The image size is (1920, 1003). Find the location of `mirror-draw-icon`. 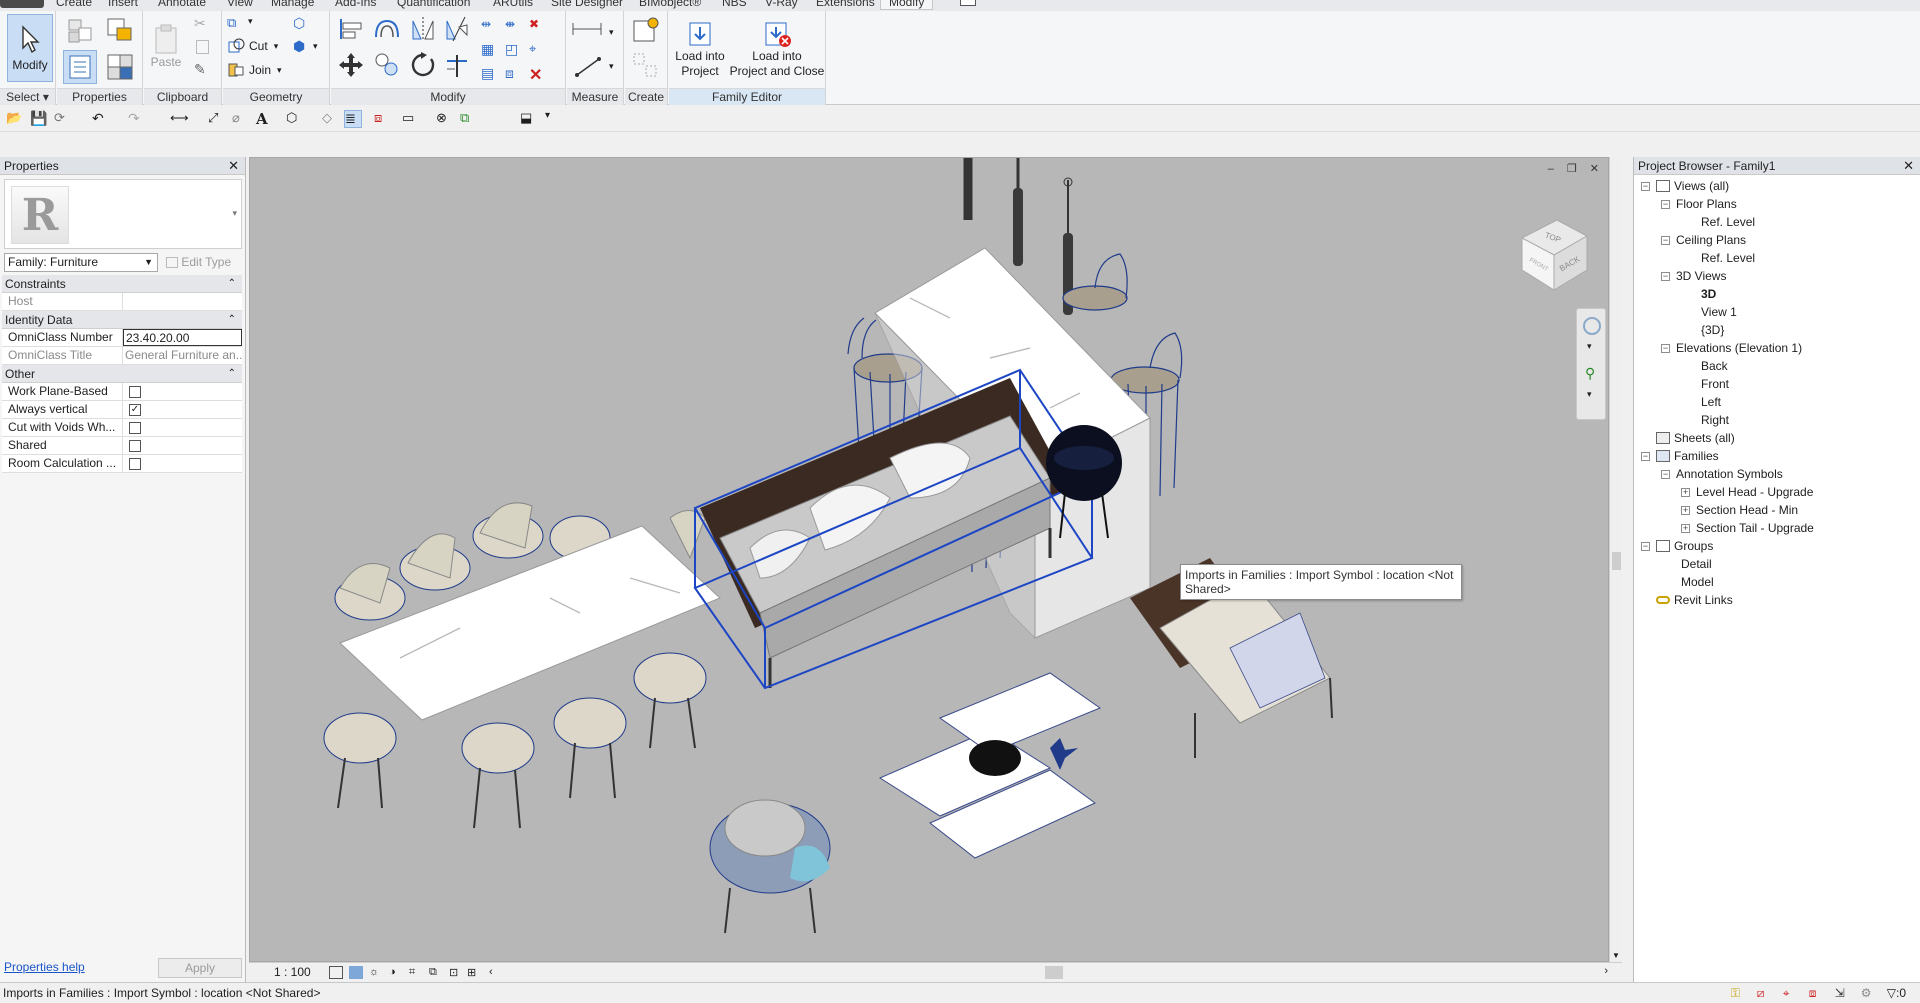

mirror-draw-icon is located at coordinates (457, 29).